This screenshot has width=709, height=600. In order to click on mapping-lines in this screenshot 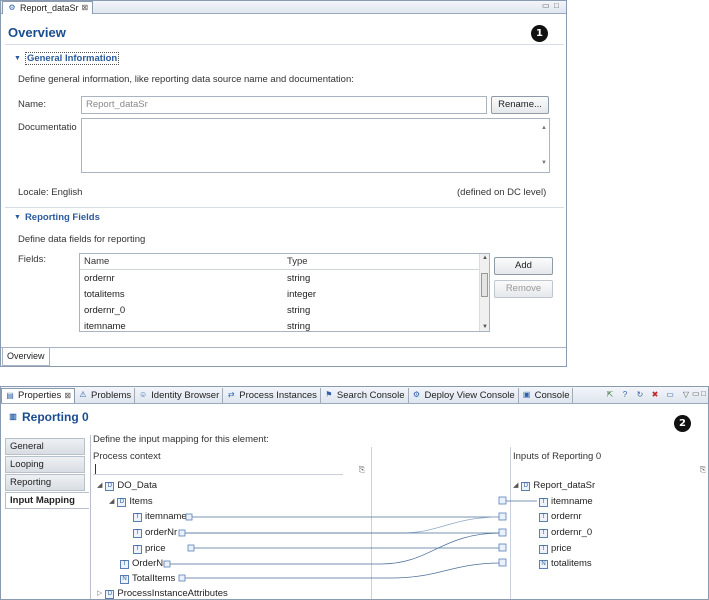, I will do `click(350, 539)`.